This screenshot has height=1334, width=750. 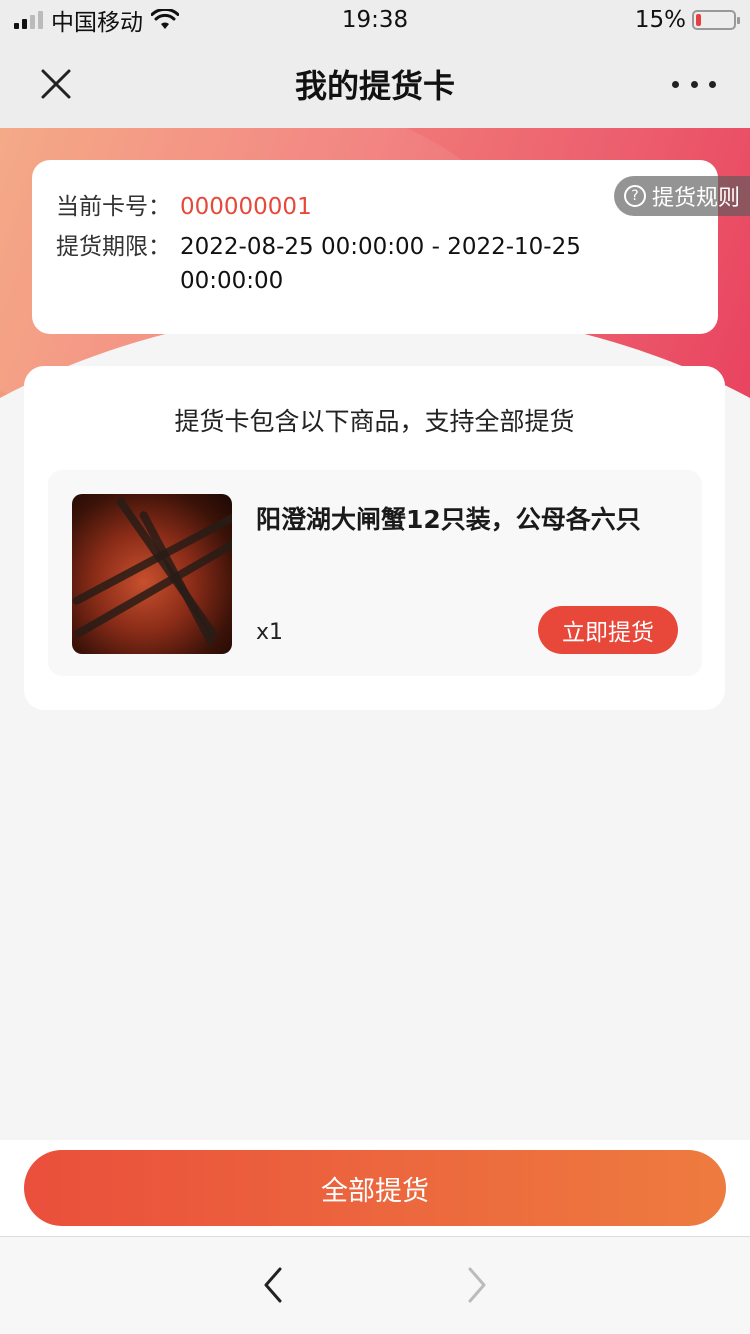 I want to click on forward-arrow-icon, so click(x=476, y=1285).